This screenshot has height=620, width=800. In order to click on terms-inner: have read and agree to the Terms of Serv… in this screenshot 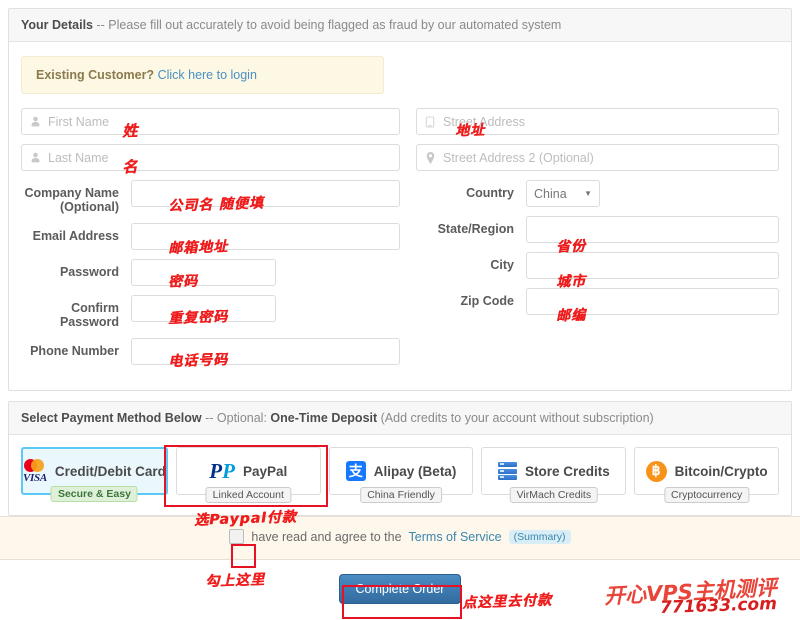, I will do `click(400, 536)`.